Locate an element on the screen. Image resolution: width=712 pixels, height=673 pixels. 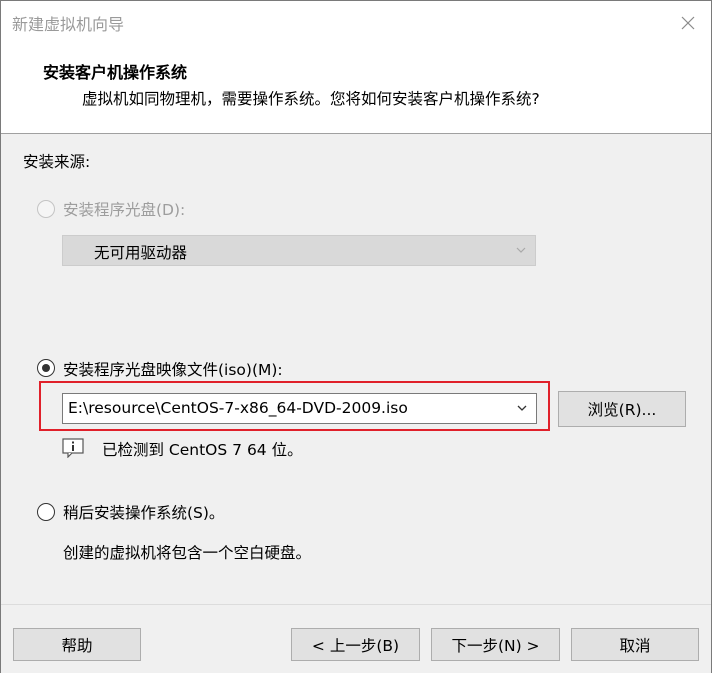
iso-radio is located at coordinates (46, 368).